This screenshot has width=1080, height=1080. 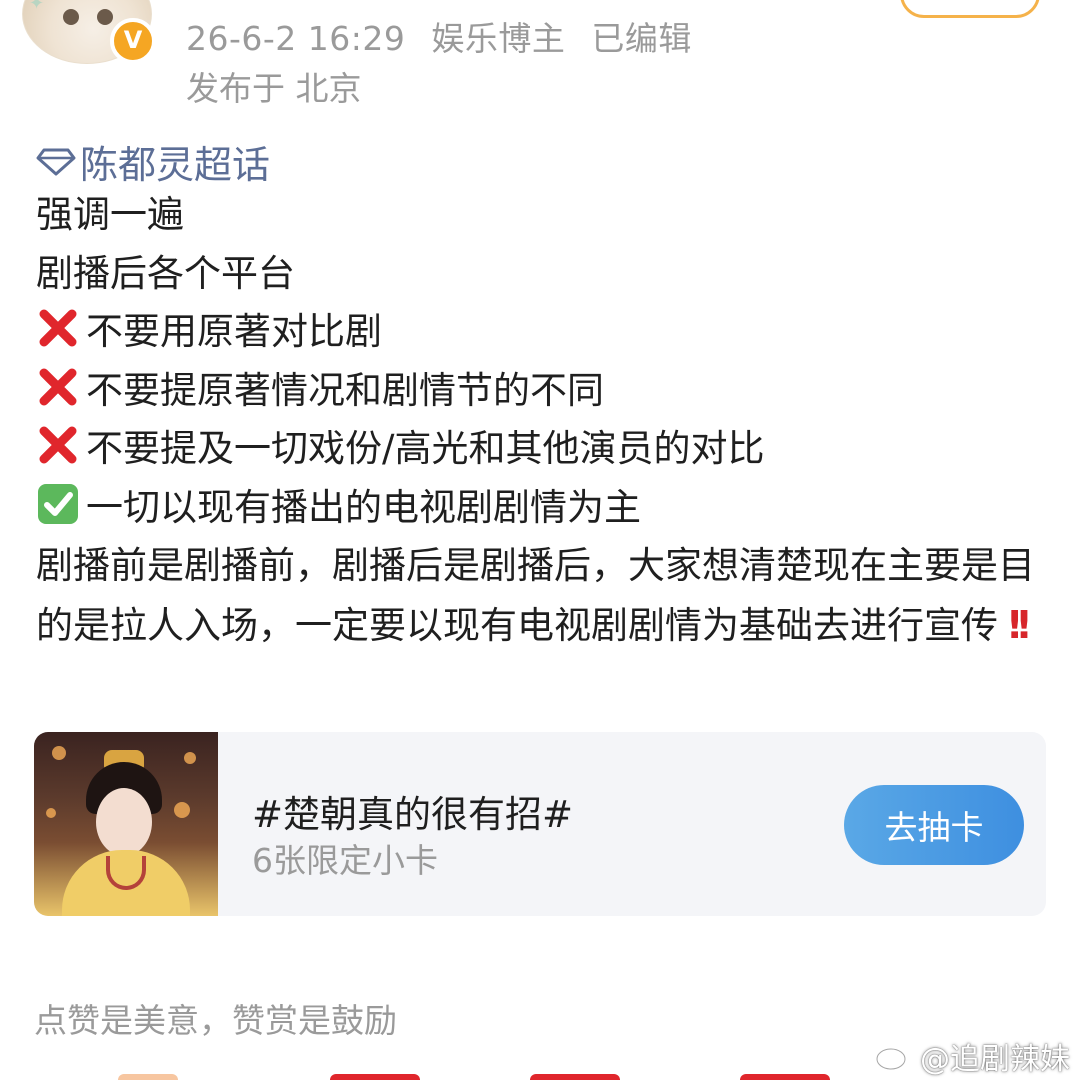 I want to click on draw-card-button: 去抽卡, so click(x=934, y=825).